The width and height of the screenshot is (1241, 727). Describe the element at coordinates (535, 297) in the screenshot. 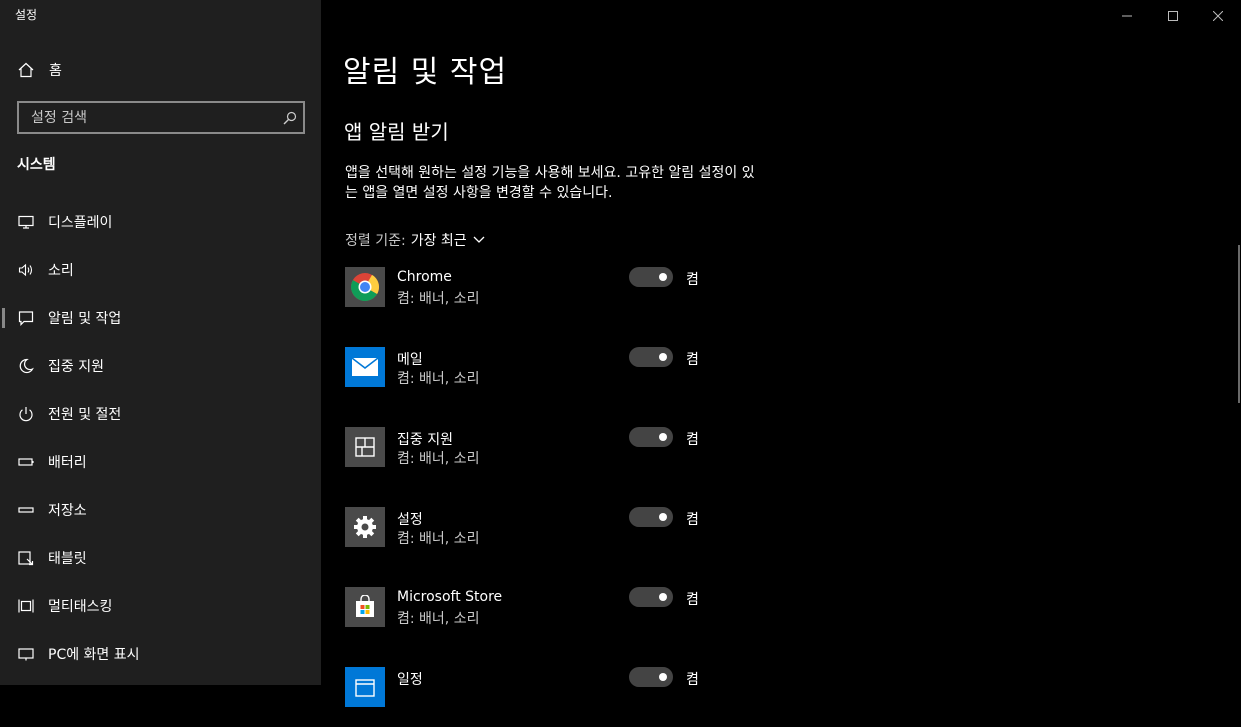

I see `app-row-chrome: Chrome 켬: 배너, 소리 켬` at that location.